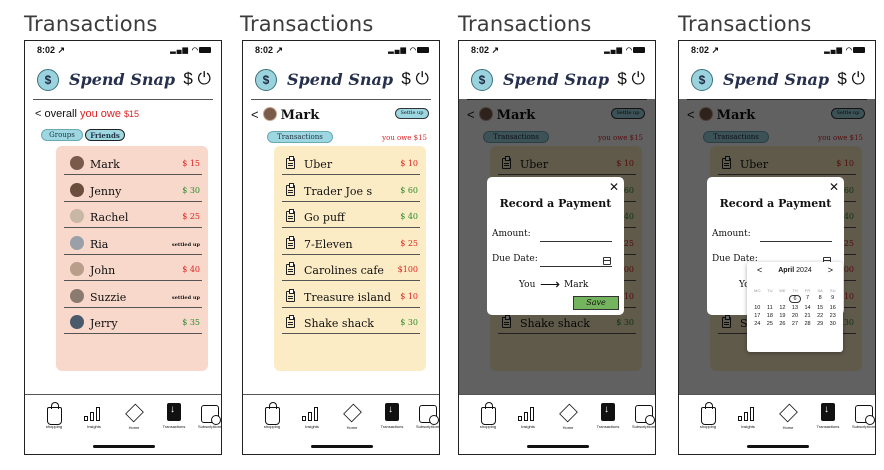 The height and width of the screenshot is (470, 884). What do you see at coordinates (795, 299) in the screenshot?
I see `calendar-day: 6` at bounding box center [795, 299].